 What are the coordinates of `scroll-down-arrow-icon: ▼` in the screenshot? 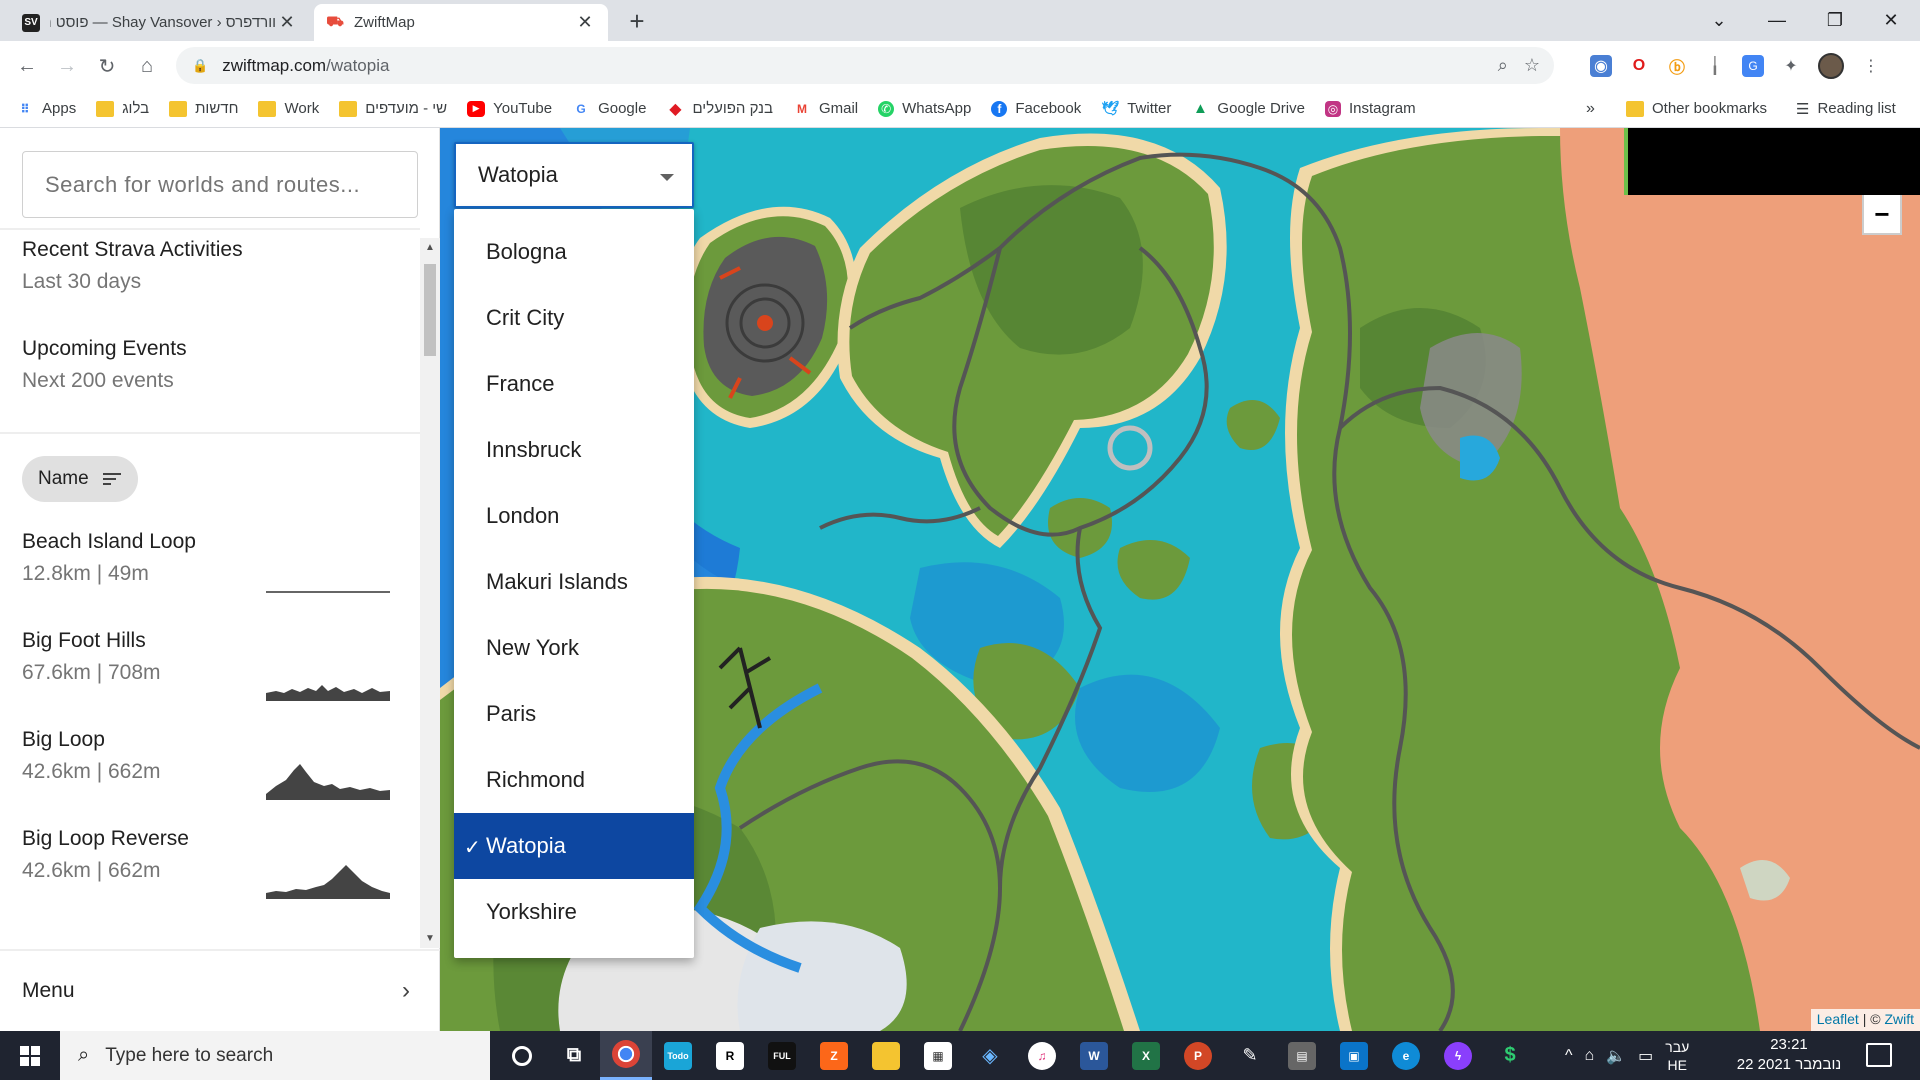 It's located at (430, 938).